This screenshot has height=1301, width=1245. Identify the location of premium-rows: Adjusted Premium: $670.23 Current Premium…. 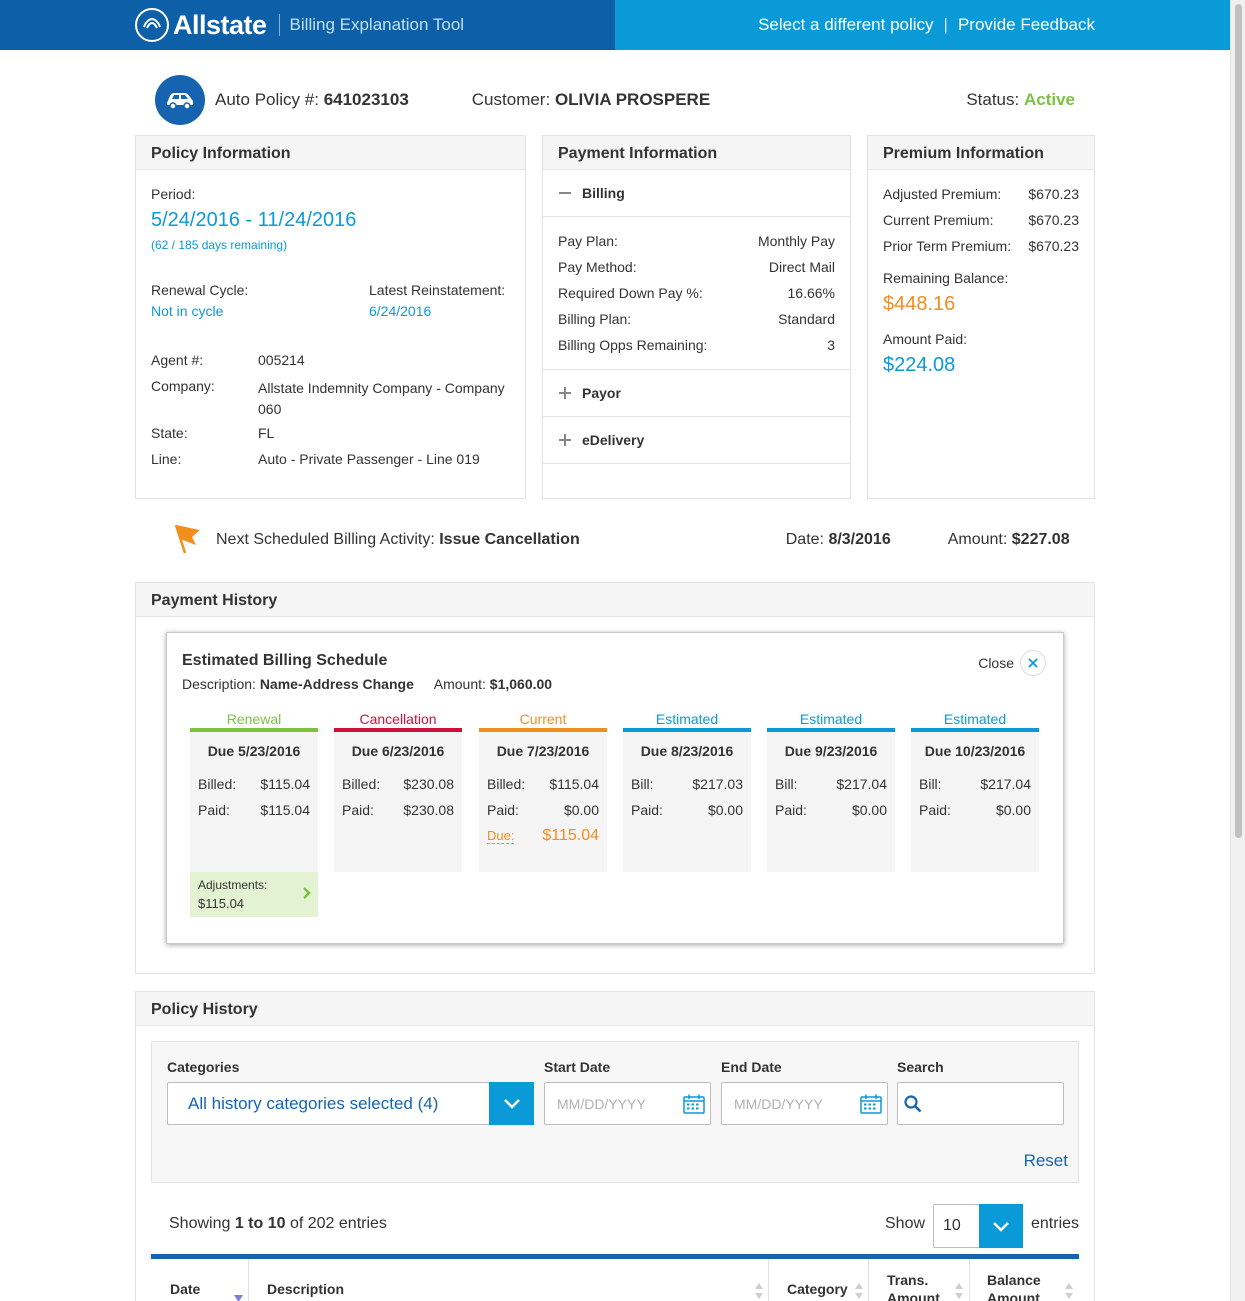
(981, 213).